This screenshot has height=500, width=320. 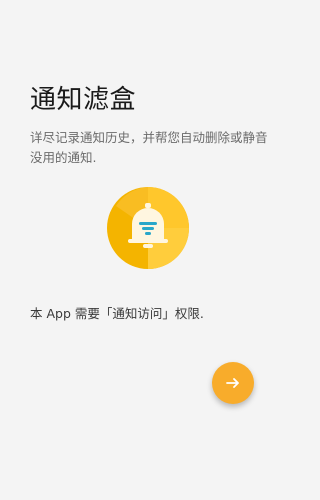 I want to click on app-description: 详尽记录通知历史，并帮您自动删除或静音没用的通知., so click(x=149, y=147).